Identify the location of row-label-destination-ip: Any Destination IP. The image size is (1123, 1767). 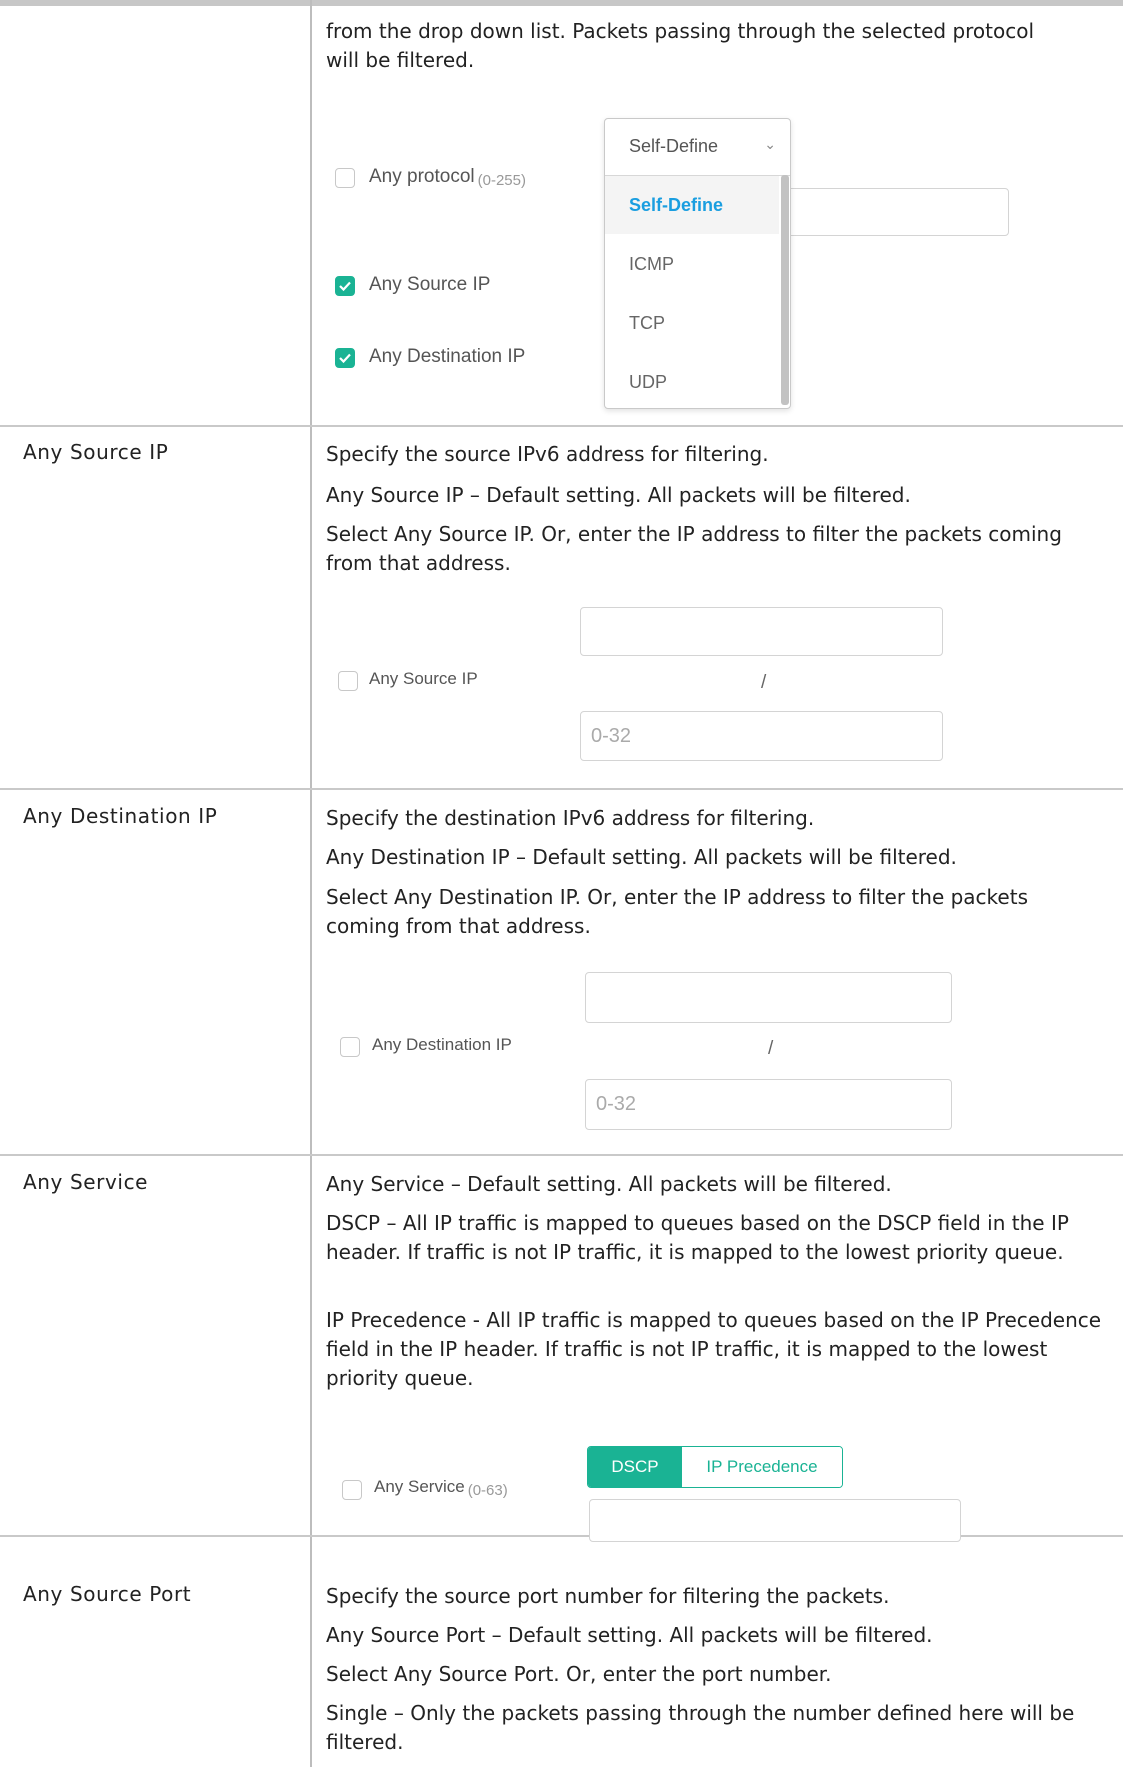
(120, 816).